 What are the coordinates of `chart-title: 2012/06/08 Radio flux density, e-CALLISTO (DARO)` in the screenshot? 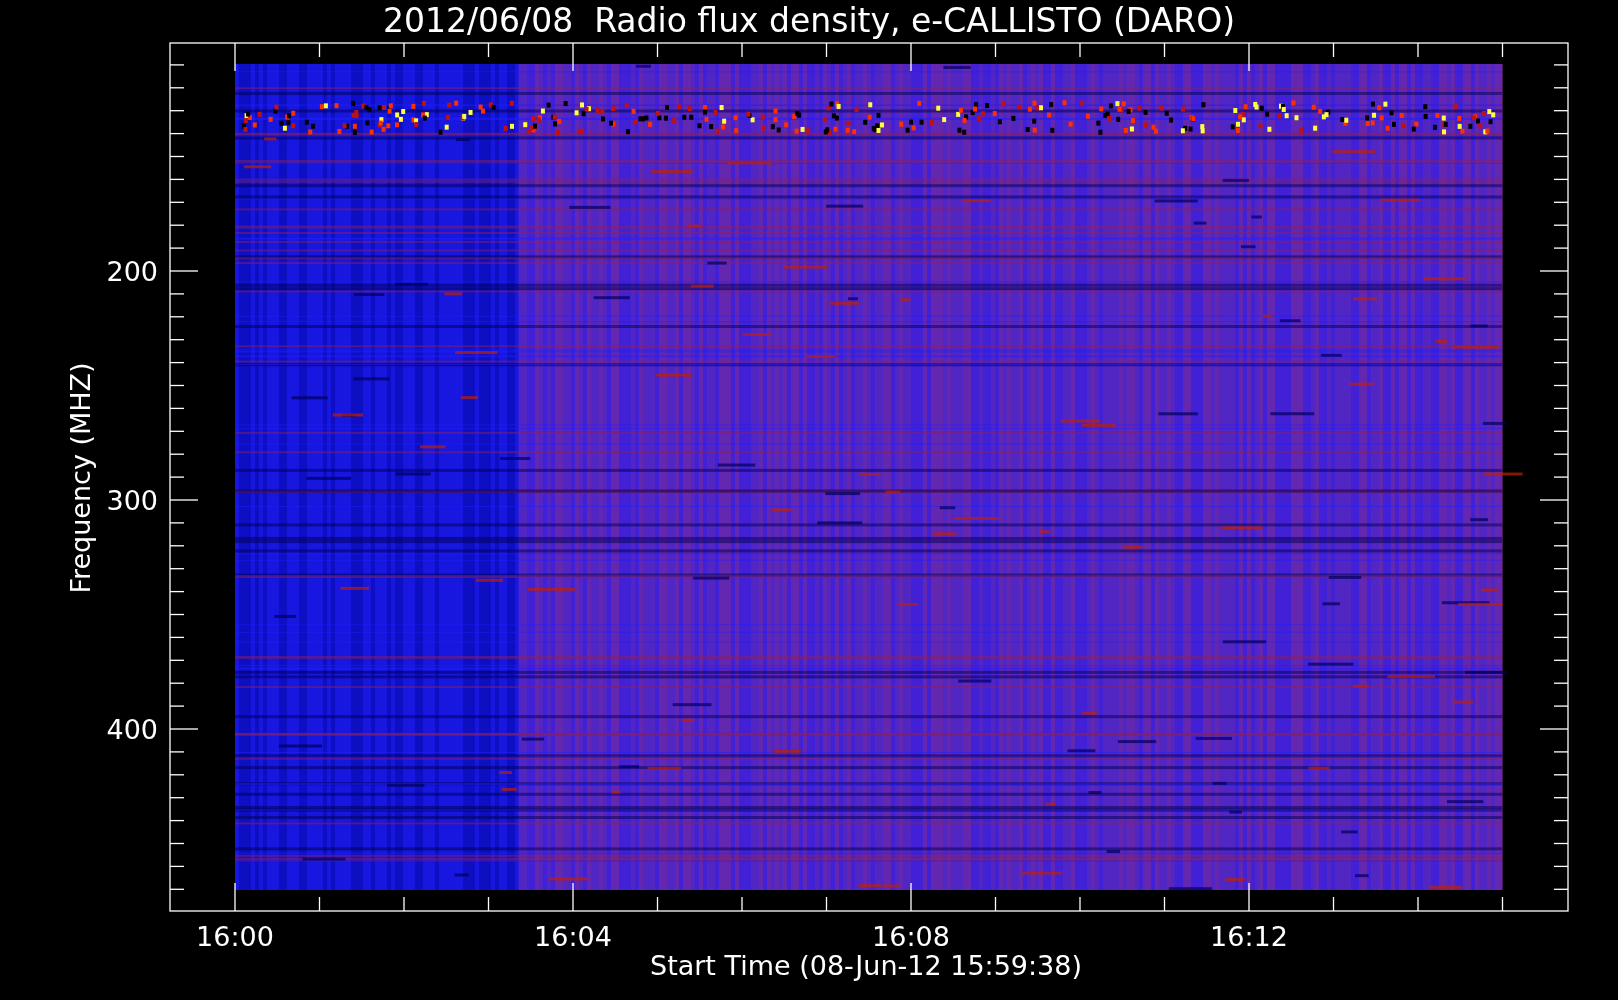 It's located at (809, 20).